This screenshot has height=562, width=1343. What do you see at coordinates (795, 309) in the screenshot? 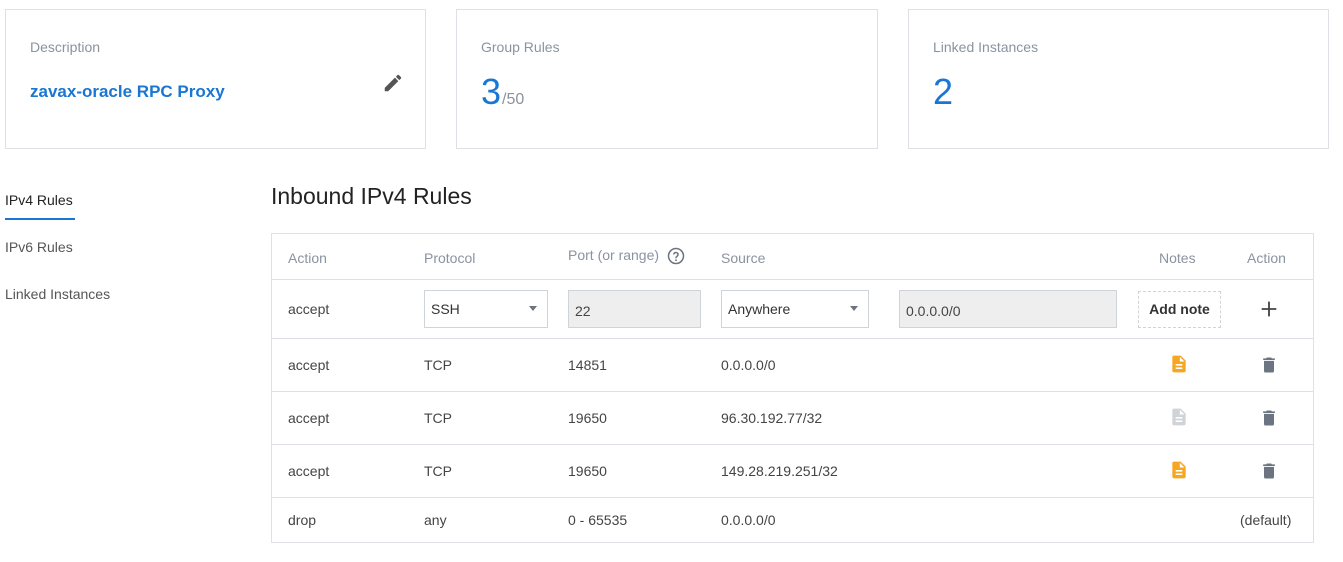
I see `source-select: Anywhere` at bounding box center [795, 309].